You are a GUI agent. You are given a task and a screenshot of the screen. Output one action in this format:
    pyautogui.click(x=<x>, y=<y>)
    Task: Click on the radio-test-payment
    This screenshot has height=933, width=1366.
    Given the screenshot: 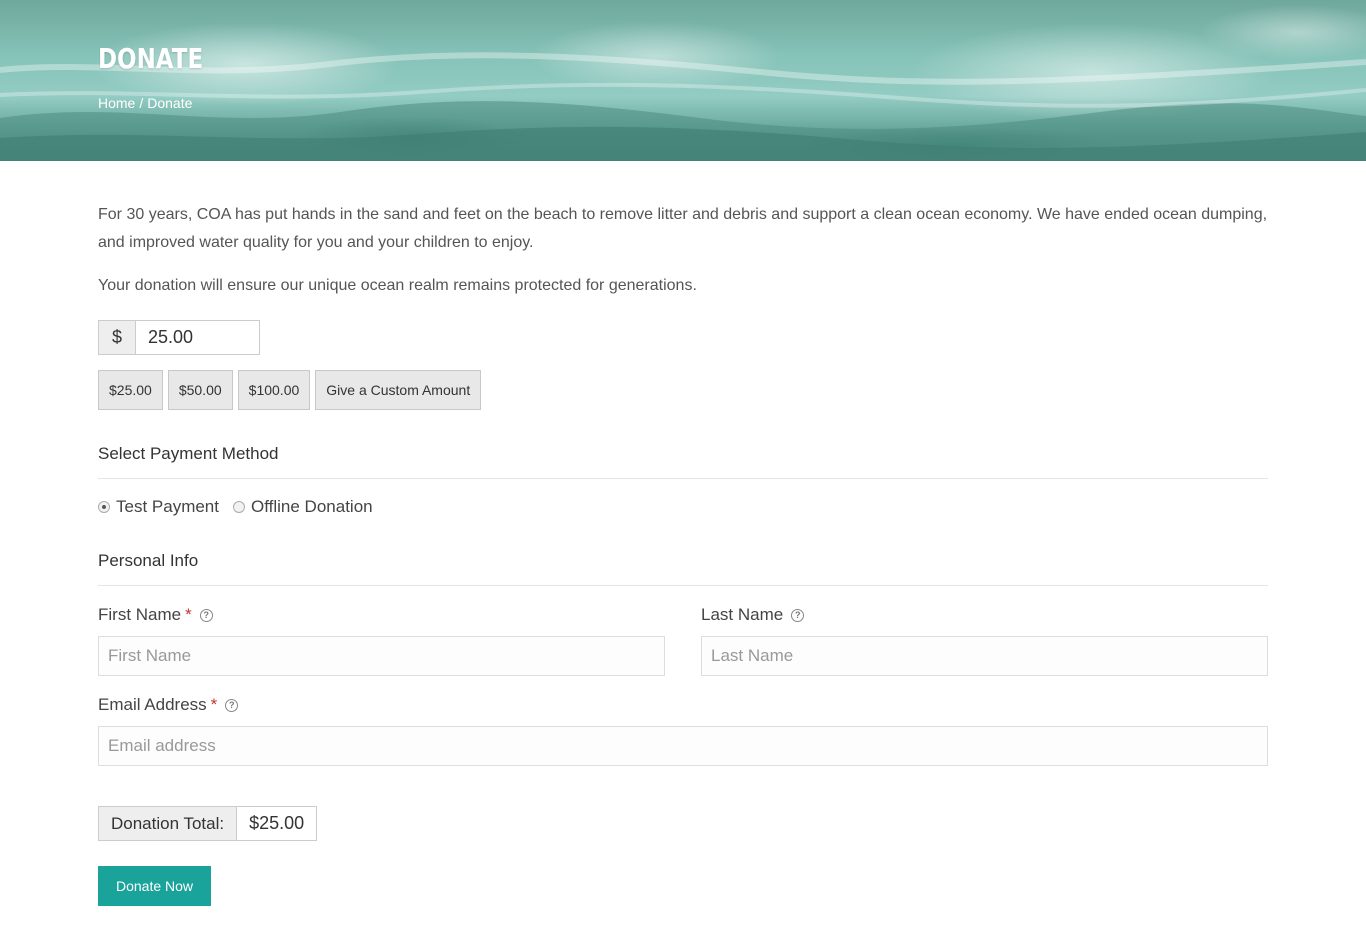 What is the action you would take?
    pyautogui.click(x=104, y=507)
    